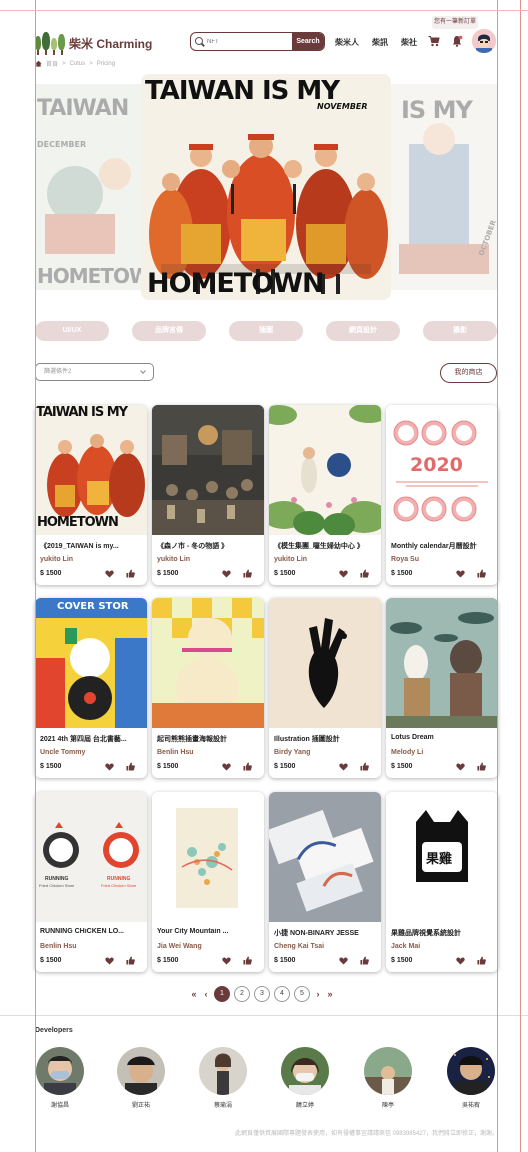 Image resolution: width=528 pixels, height=1152 pixels. What do you see at coordinates (443, 187) in the screenshot?
I see `carousel-slide-next: IS MY OCTOBER` at bounding box center [443, 187].